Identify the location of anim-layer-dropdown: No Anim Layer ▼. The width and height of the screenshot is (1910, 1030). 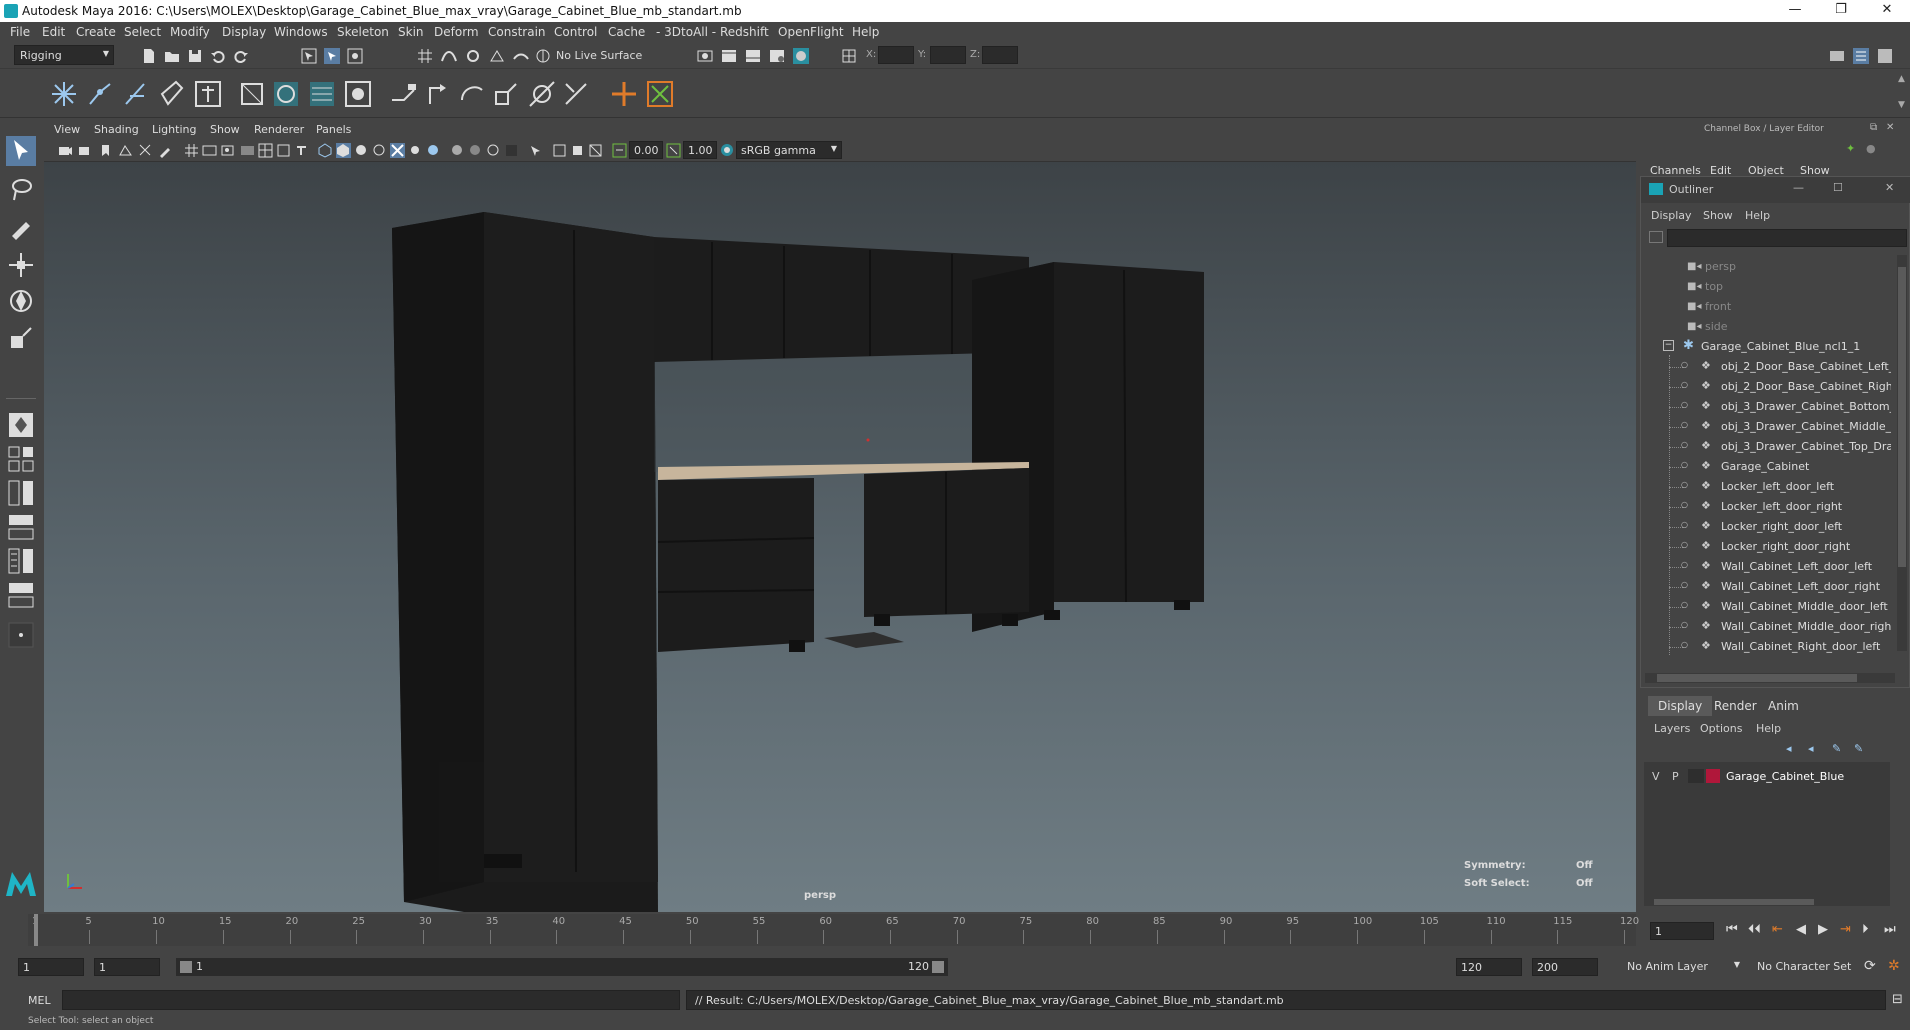
(1682, 967).